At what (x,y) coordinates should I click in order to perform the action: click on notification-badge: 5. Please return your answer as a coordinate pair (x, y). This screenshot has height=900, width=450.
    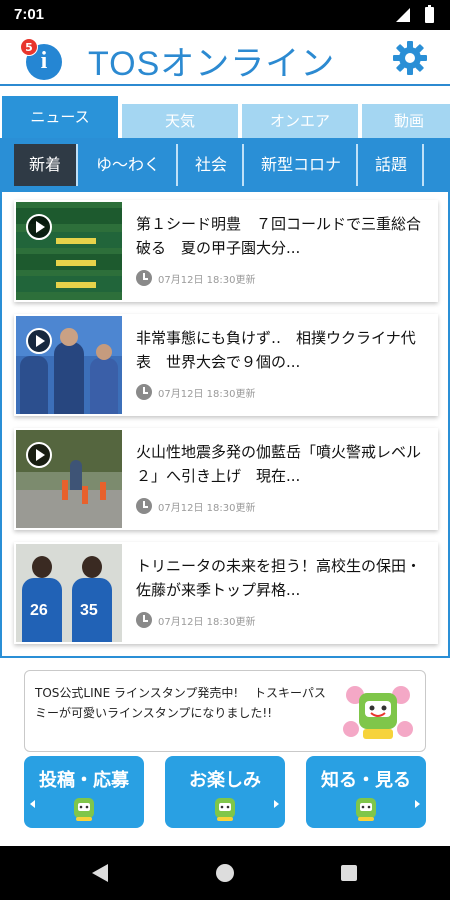
    Looking at the image, I should click on (29, 47).